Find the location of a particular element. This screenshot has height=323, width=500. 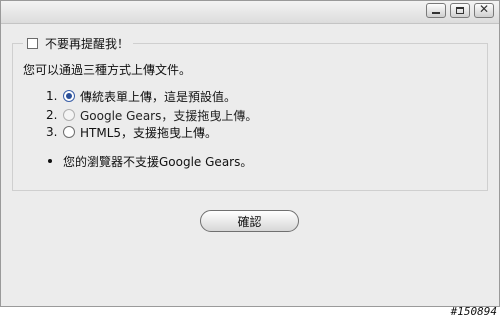

upload-option-form: 1. 傳統表單上傳，這是預設值。 is located at coordinates (141, 96).